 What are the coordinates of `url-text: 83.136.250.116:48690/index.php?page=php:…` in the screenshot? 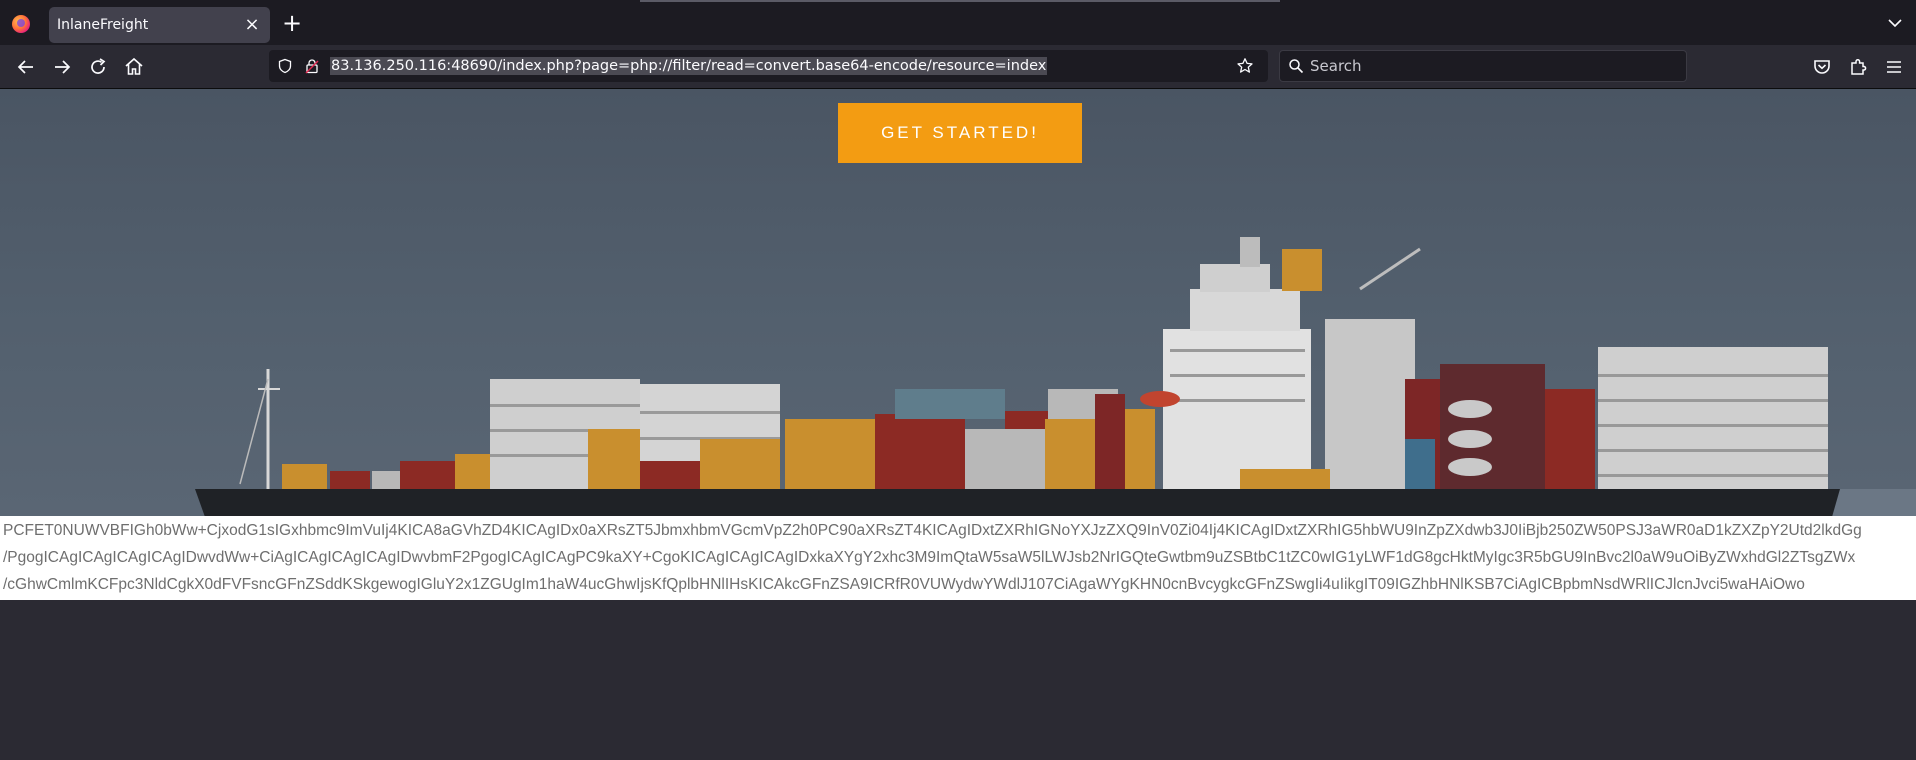 It's located at (689, 66).